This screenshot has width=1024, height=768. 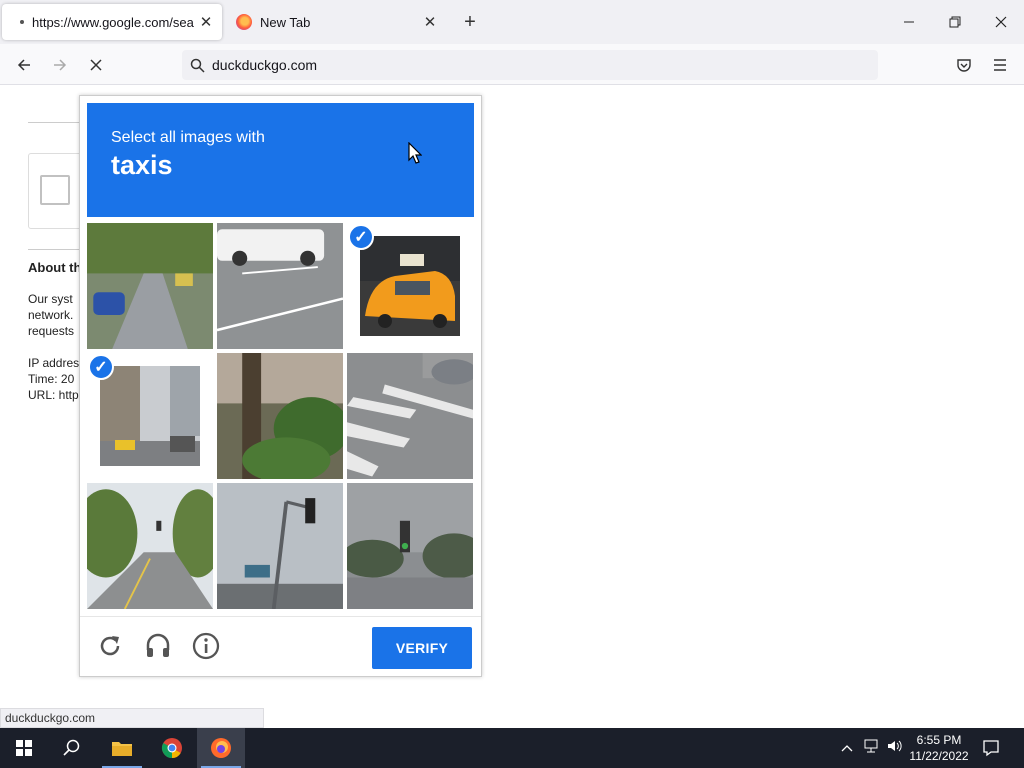 What do you see at coordinates (285, 22) in the screenshot?
I see `tab-title: New Tab` at bounding box center [285, 22].